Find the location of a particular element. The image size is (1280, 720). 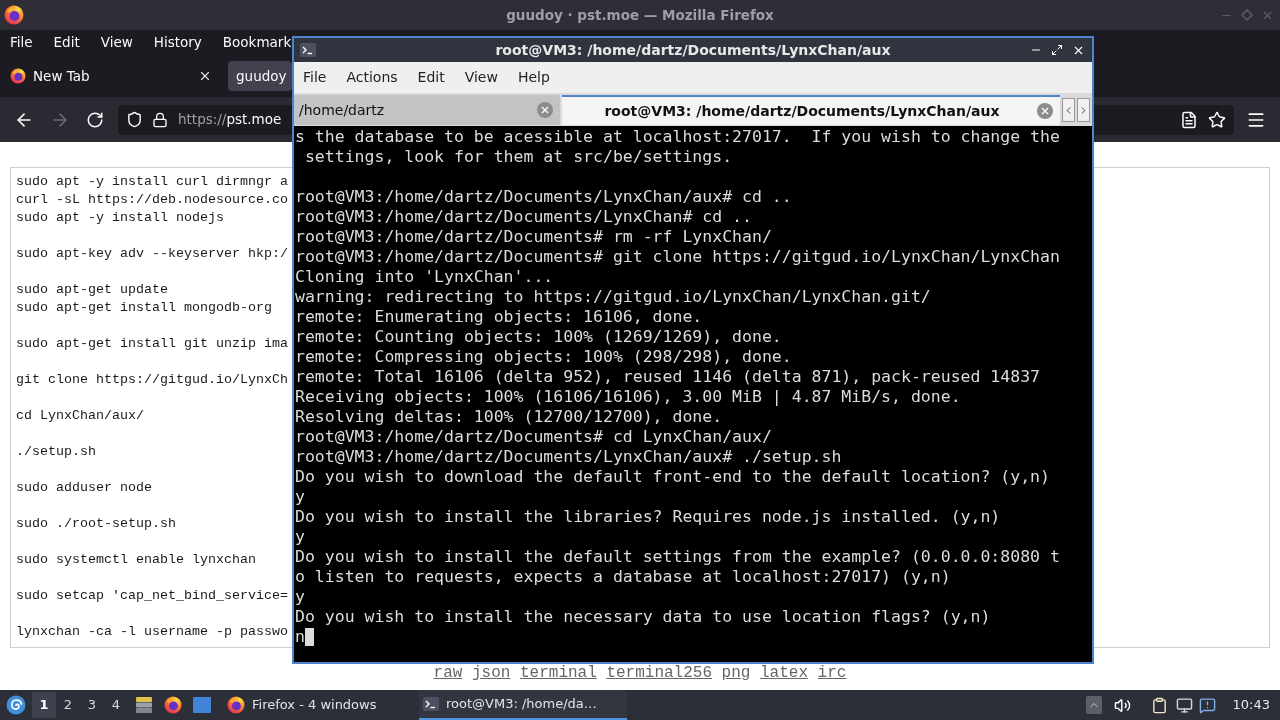

swirl-logo-icon is located at coordinates (16, 705).